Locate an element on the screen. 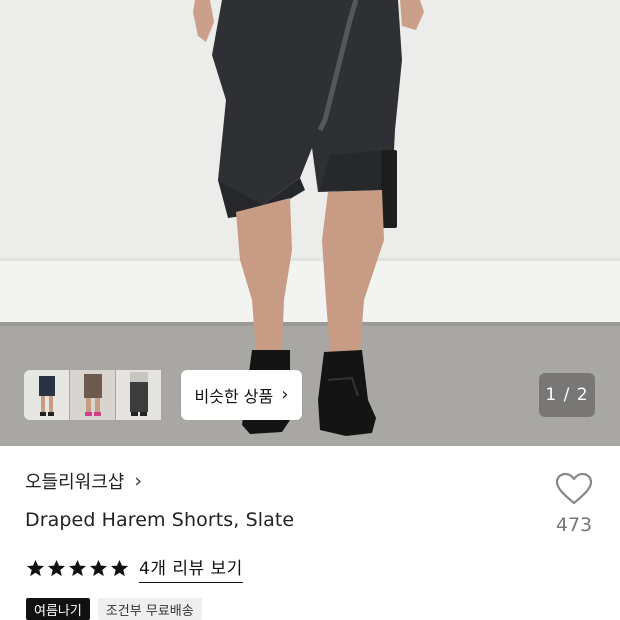 Image resolution: width=620 pixels, height=620 pixels. shipping-badge: 조건부 무료배송 is located at coordinates (149, 609).